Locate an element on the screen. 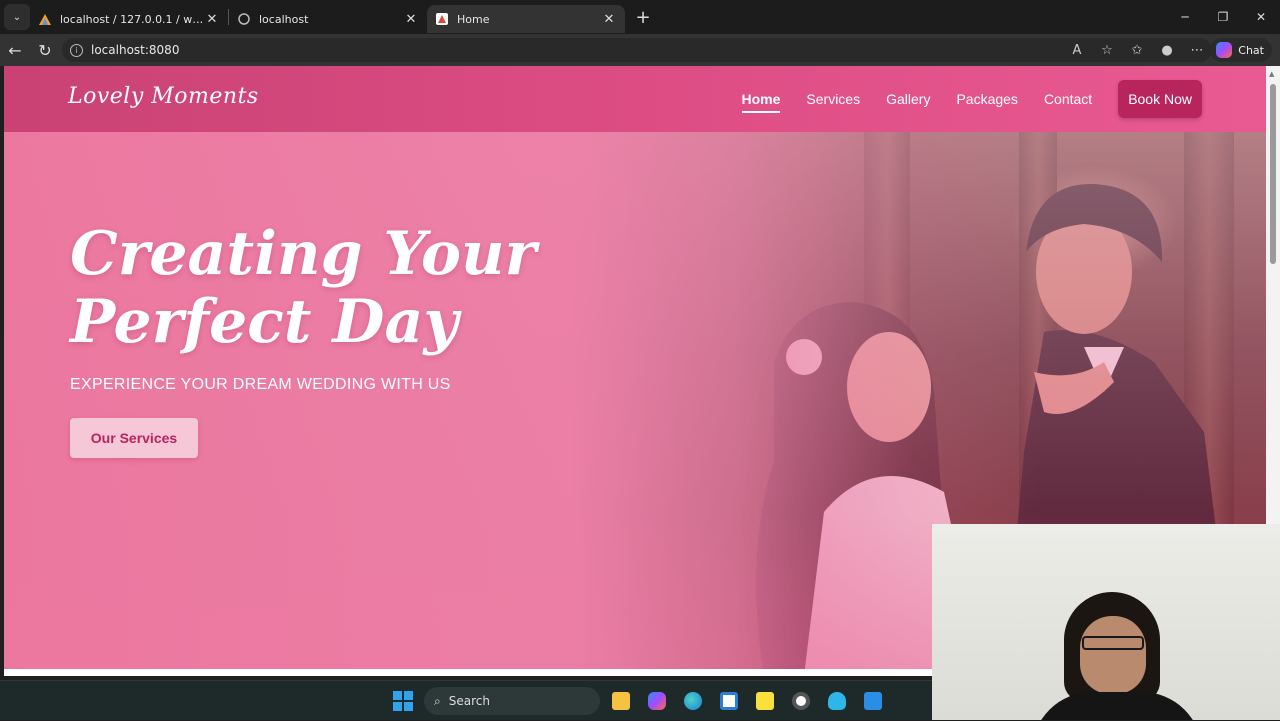 This screenshot has height=721, width=1280. page-icon is located at coordinates (244, 19).